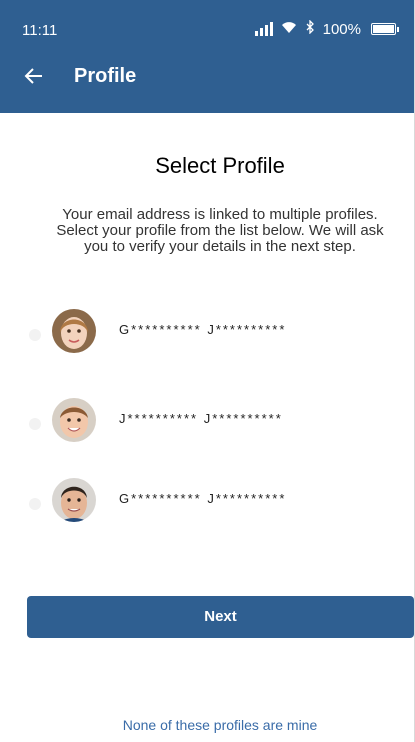 The width and height of the screenshot is (415, 742). I want to click on profile-name-2: J********** J**********, so click(201, 418).